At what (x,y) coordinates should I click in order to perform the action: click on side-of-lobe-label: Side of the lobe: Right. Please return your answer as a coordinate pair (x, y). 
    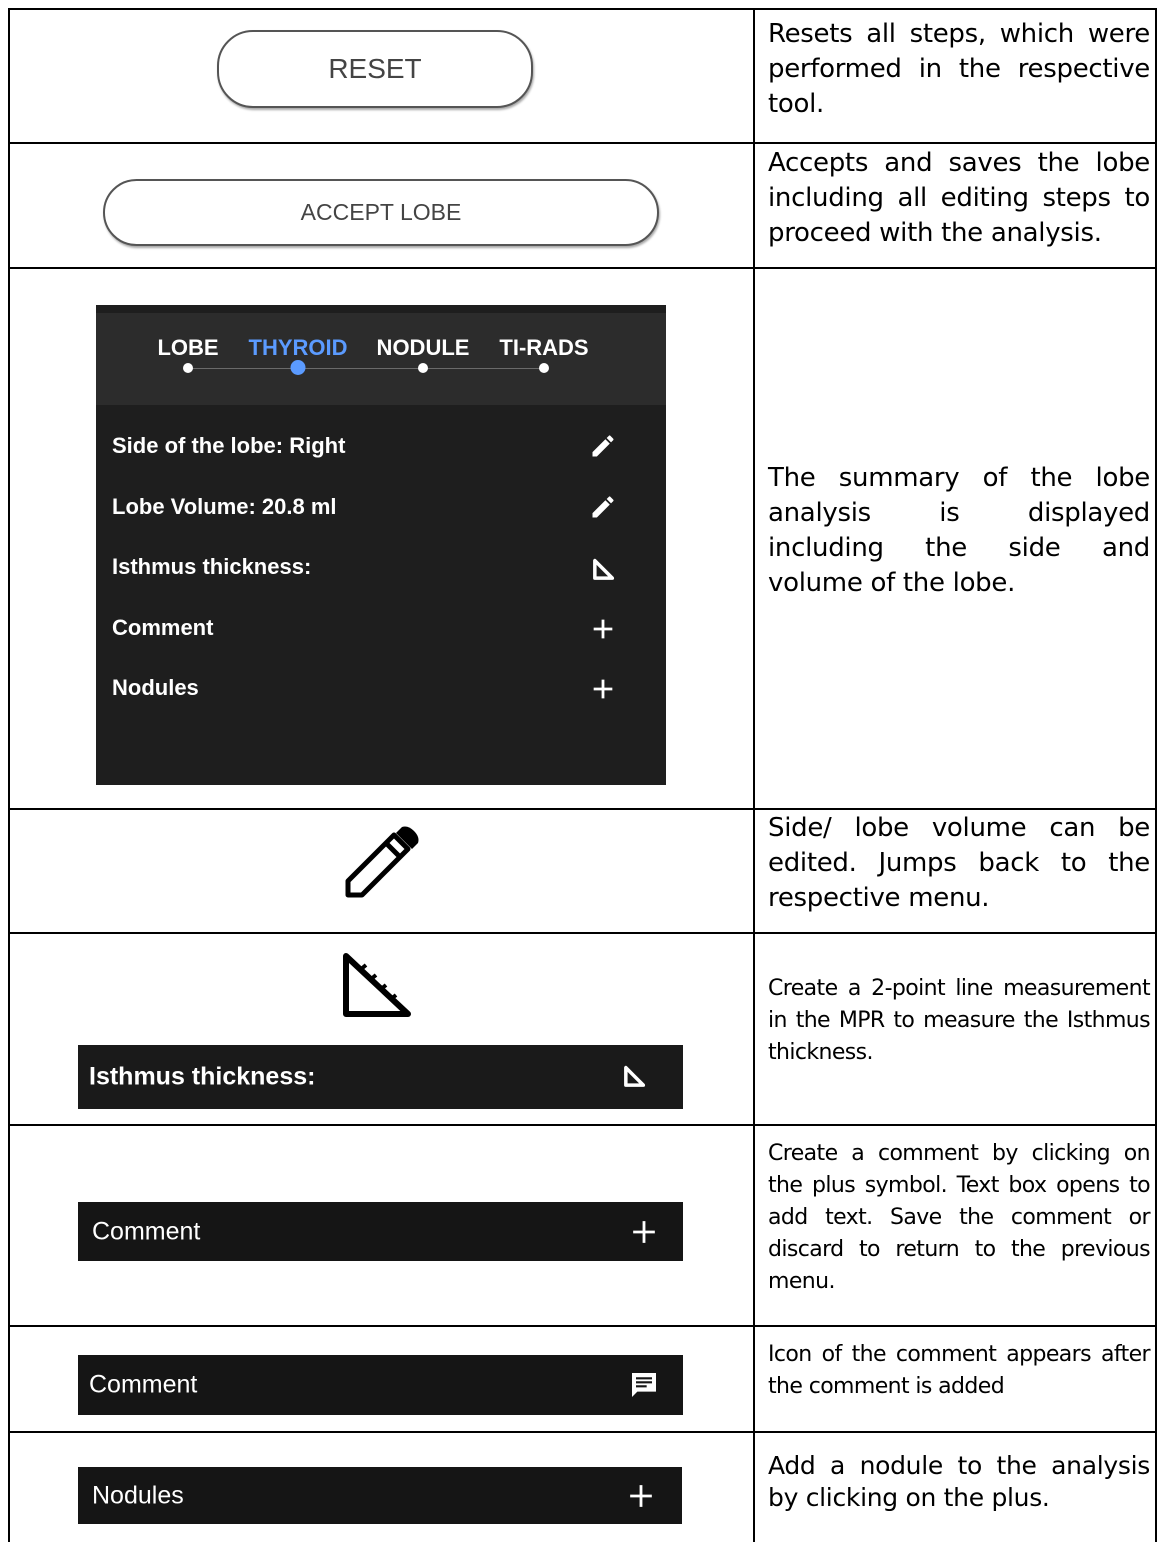
    Looking at the image, I should click on (229, 445).